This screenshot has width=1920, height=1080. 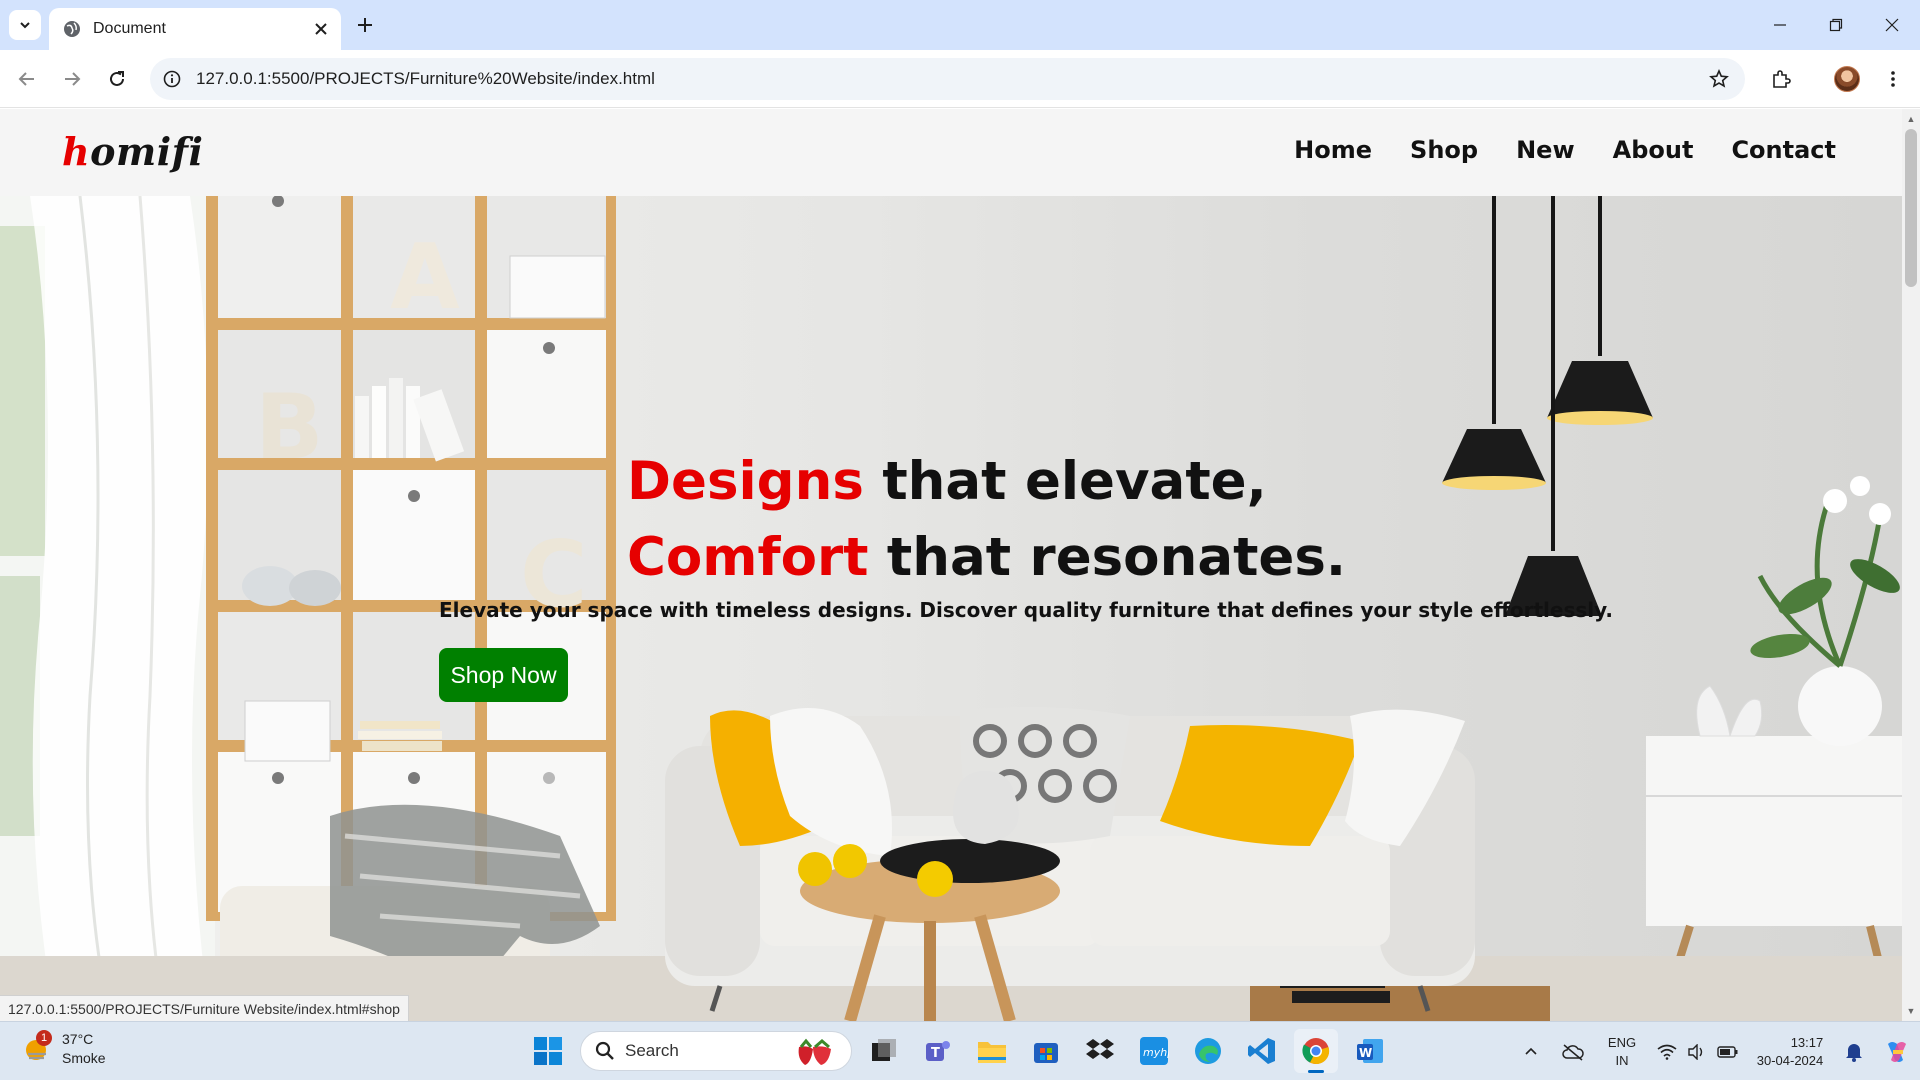 I want to click on weather-widget: 1 37°C Smoke, so click(x=64, y=1049).